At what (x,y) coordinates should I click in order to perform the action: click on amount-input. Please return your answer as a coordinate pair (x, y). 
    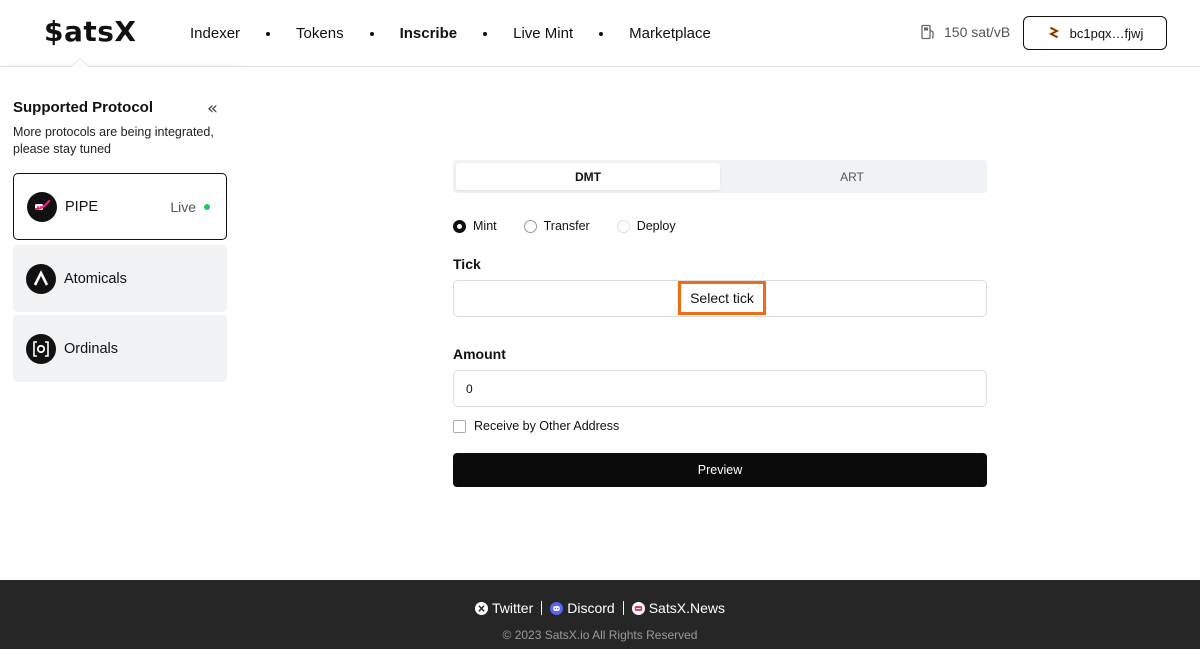
    Looking at the image, I should click on (720, 388).